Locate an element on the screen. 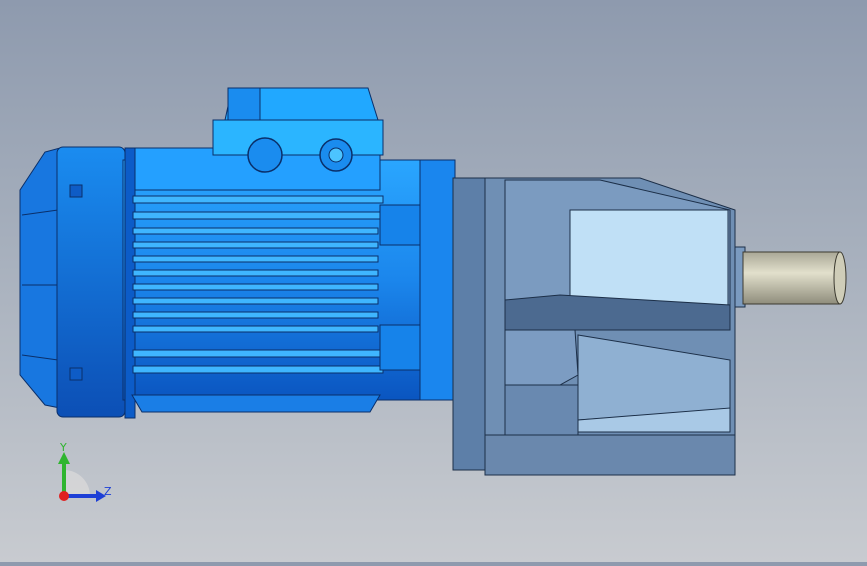 The height and width of the screenshot is (566, 867). x-axis-origin is located at coordinates (64, 496).